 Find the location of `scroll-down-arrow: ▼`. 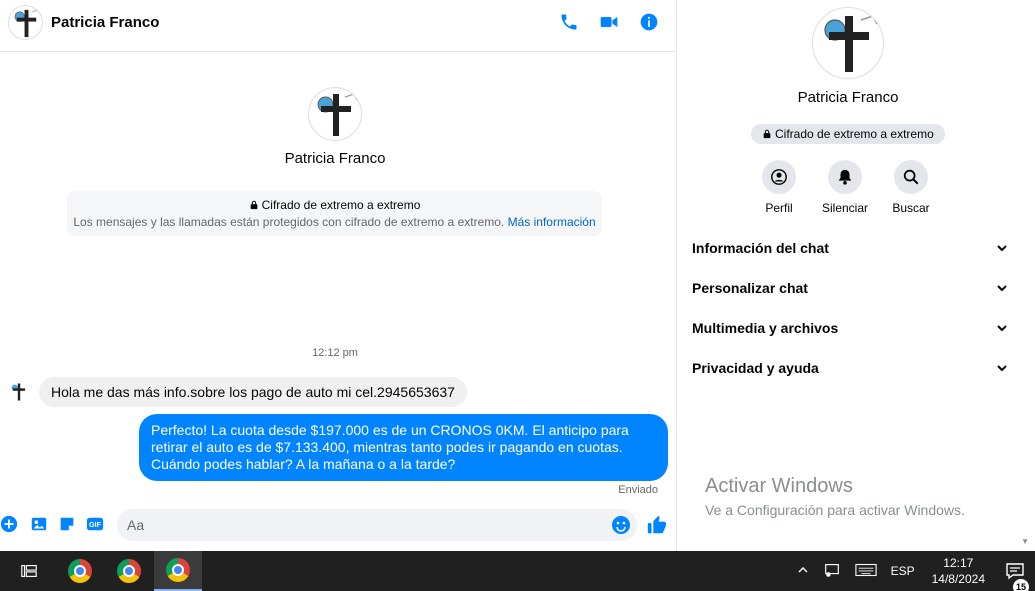

scroll-down-arrow: ▼ is located at coordinates (1025, 541).